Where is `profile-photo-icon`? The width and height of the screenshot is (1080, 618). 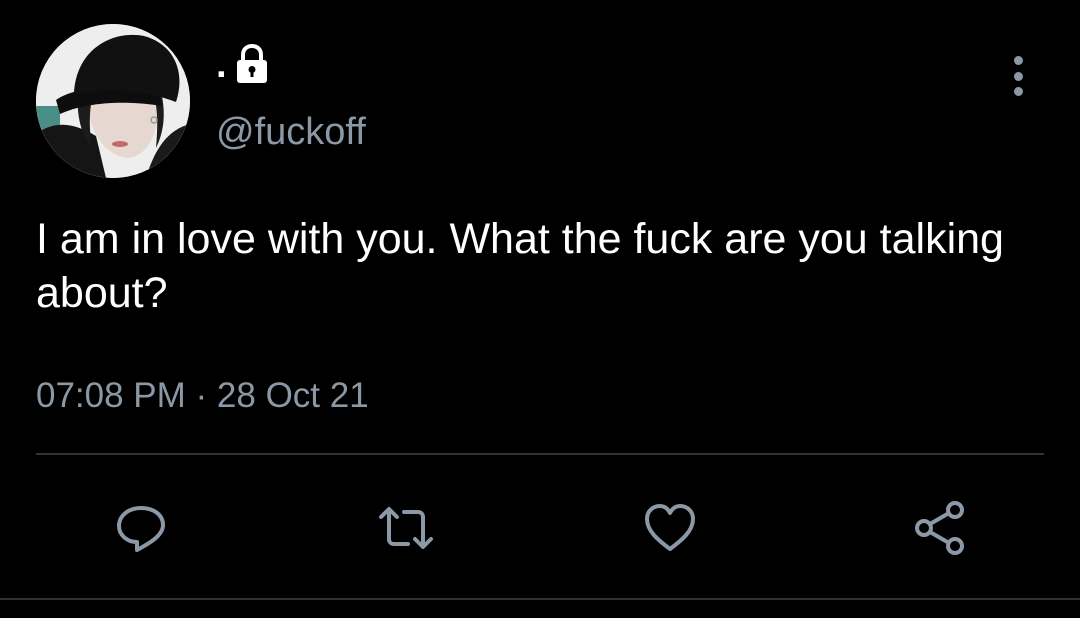 profile-photo-icon is located at coordinates (113, 101).